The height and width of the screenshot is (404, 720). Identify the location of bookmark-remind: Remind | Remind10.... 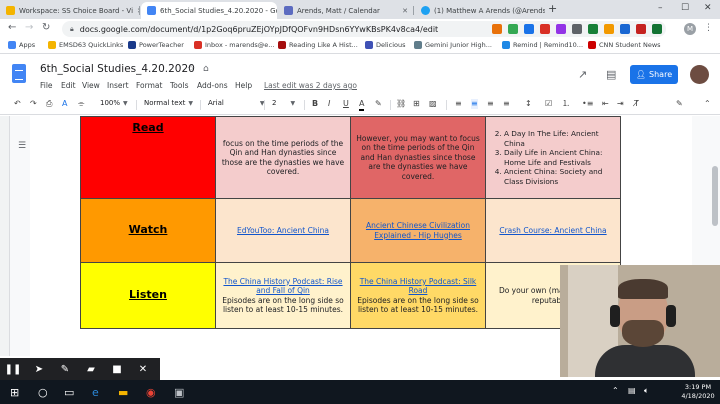
(542, 45).